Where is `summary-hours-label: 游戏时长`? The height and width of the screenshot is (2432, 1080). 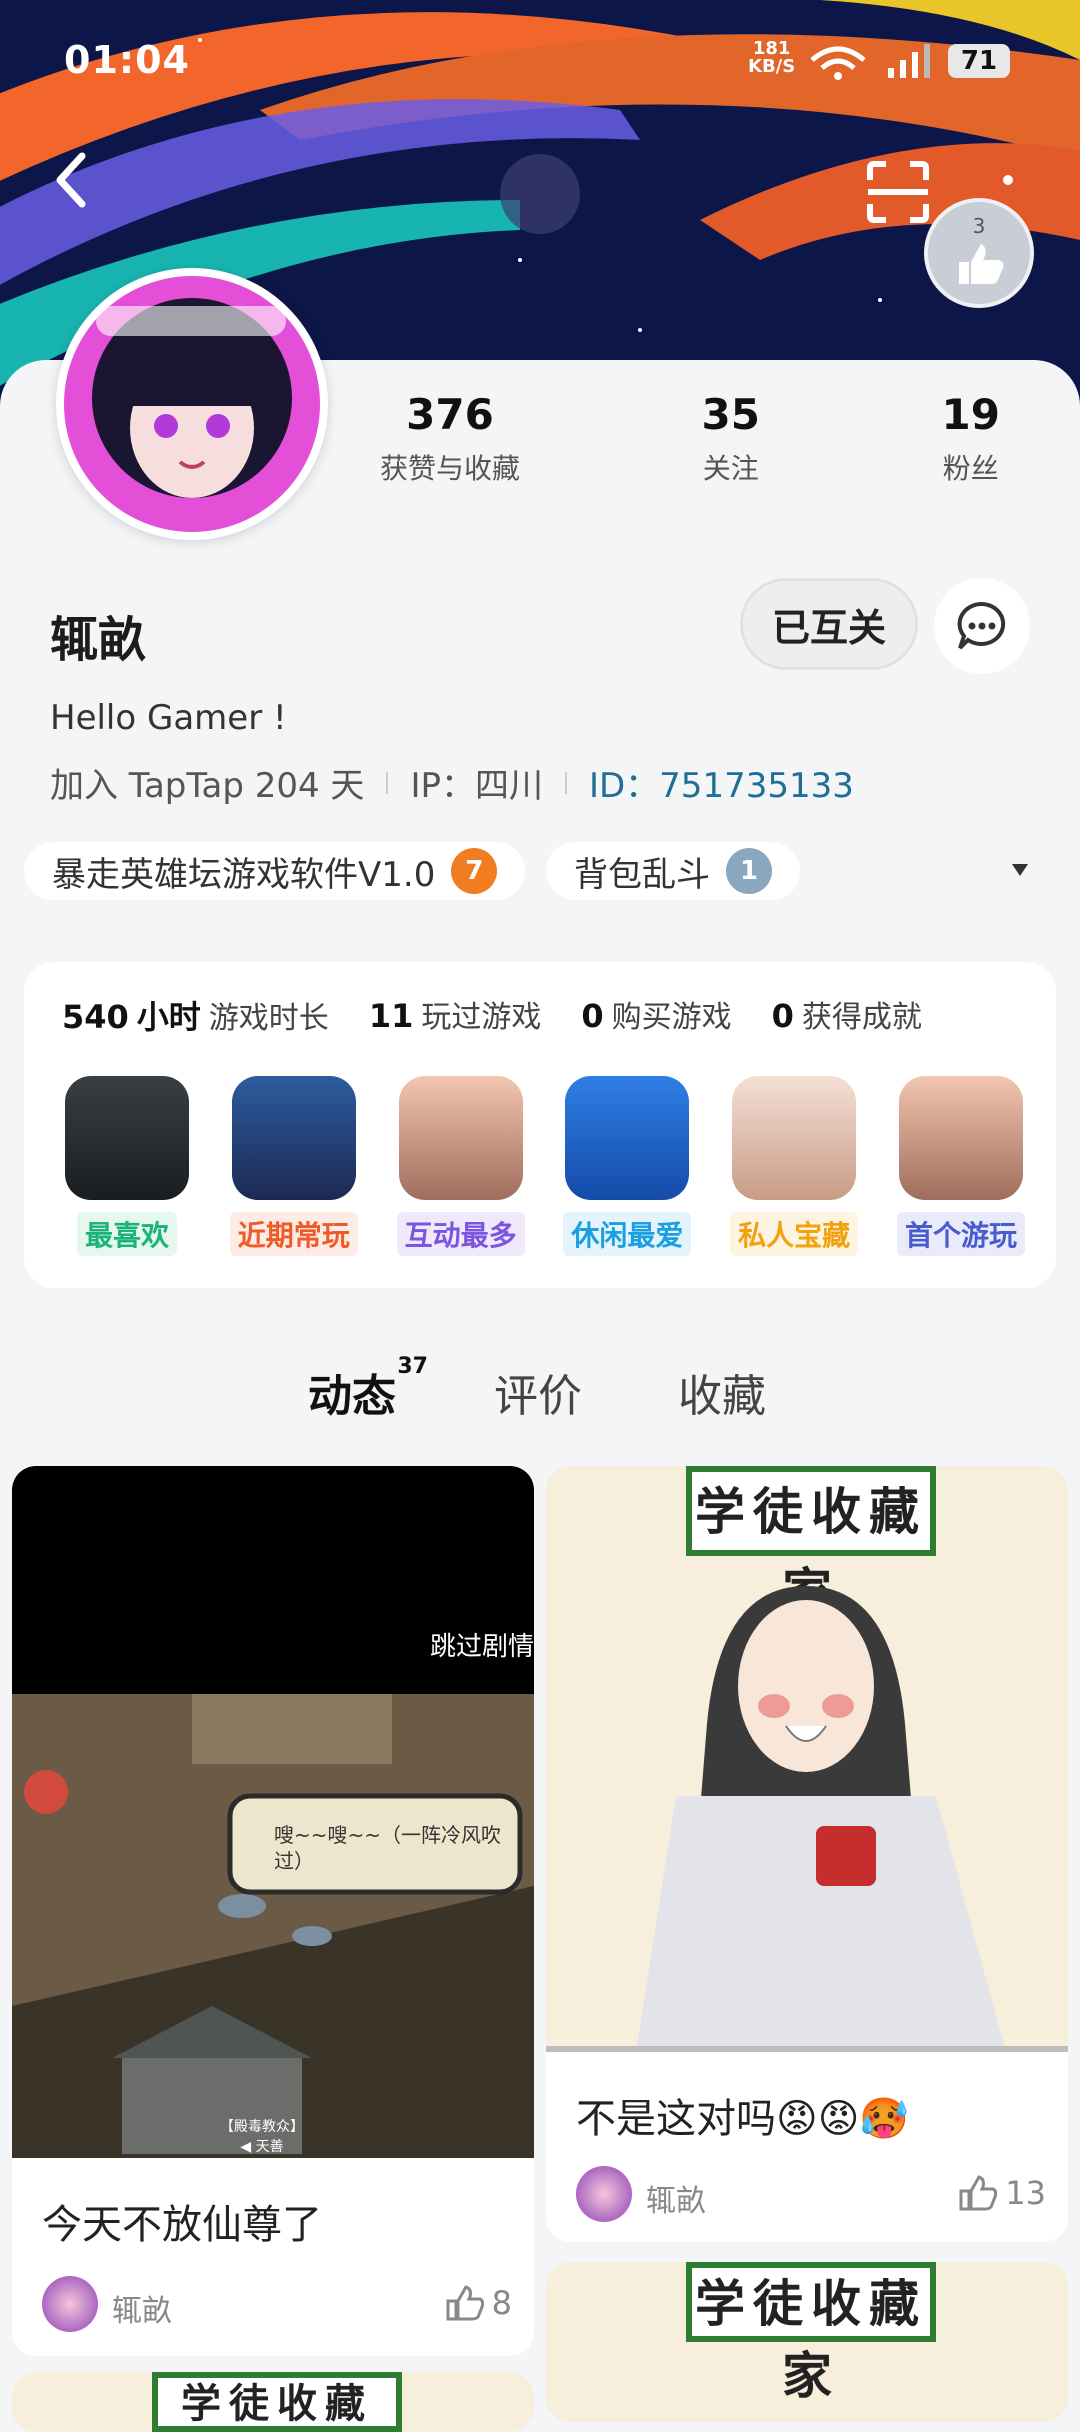
summary-hours-label: 游戏时长 is located at coordinates (268, 1018).